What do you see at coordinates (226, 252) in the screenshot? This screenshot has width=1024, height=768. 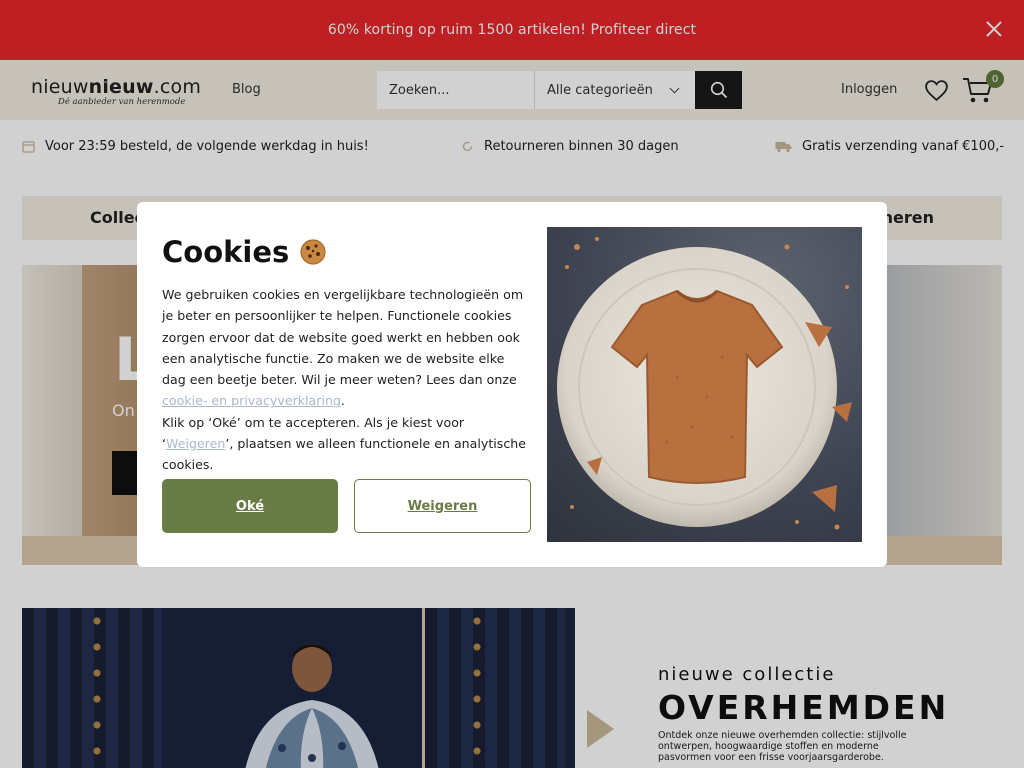 I see `cookie-modal-title: Cookies` at bounding box center [226, 252].